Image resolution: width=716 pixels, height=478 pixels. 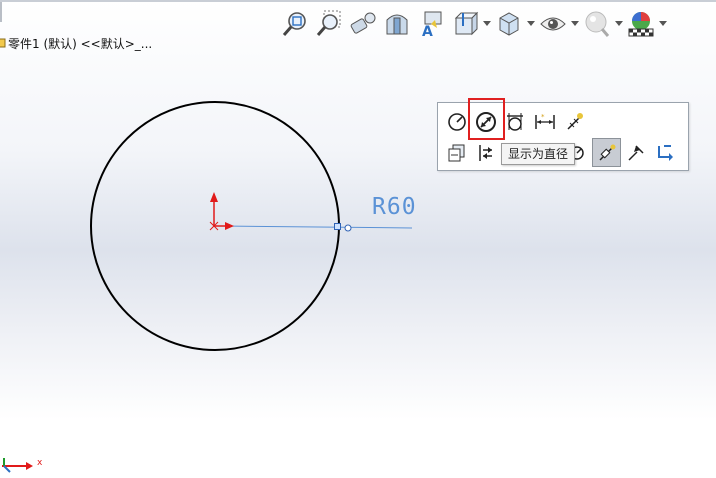 I want to click on scene-dropdown-icon, so click(x=663, y=24).